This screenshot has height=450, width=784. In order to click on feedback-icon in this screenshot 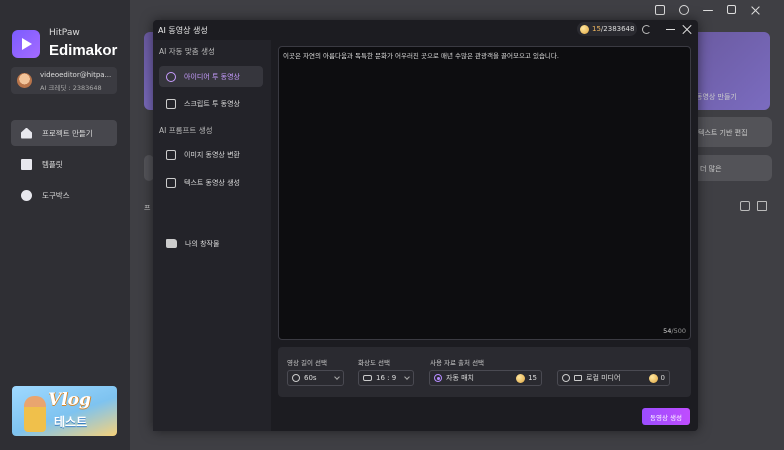, I will do `click(660, 10)`.